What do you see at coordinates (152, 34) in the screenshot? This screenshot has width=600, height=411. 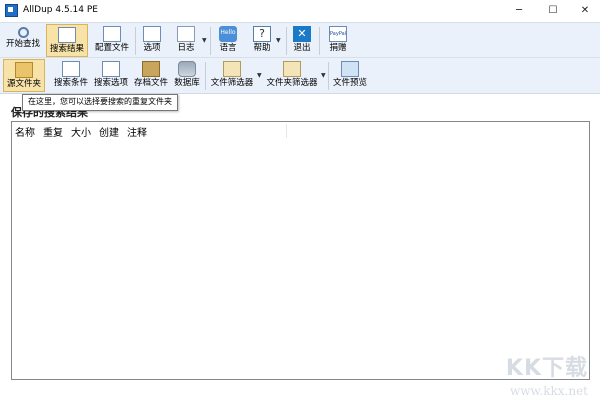 I see `options-icon` at bounding box center [152, 34].